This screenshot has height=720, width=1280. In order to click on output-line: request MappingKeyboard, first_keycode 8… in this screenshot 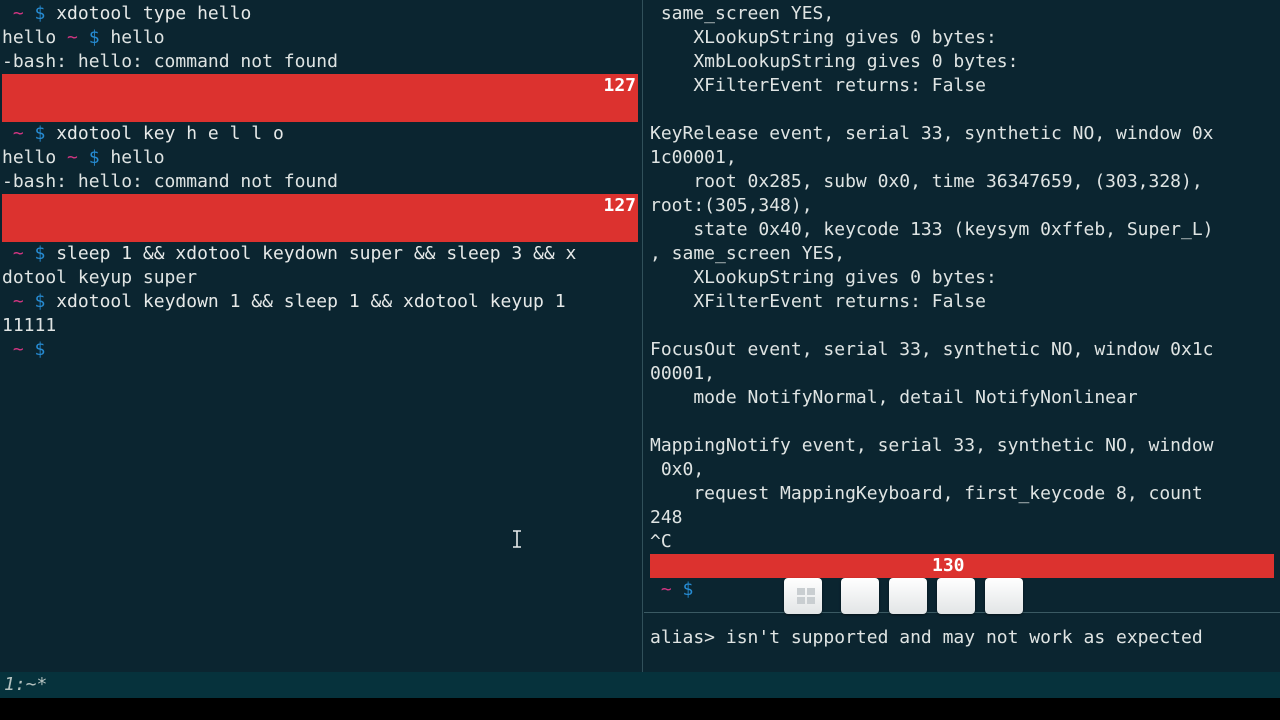, I will do `click(926, 493)`.